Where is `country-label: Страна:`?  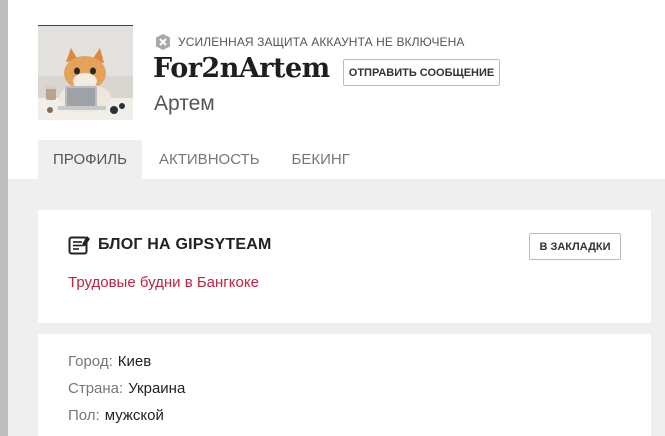
country-label: Страна: is located at coordinates (96, 388).